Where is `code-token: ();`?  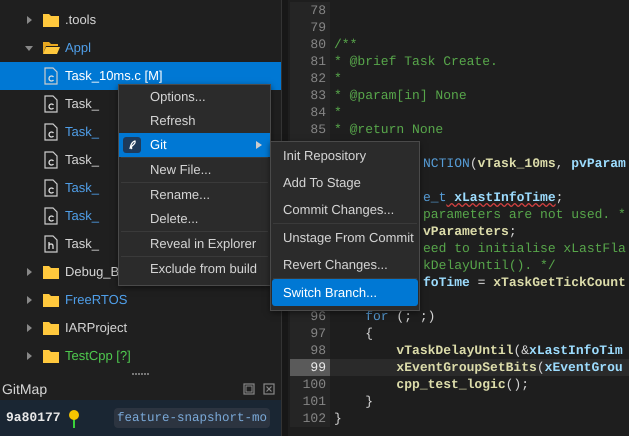
code-token: (); is located at coordinates (518, 384).